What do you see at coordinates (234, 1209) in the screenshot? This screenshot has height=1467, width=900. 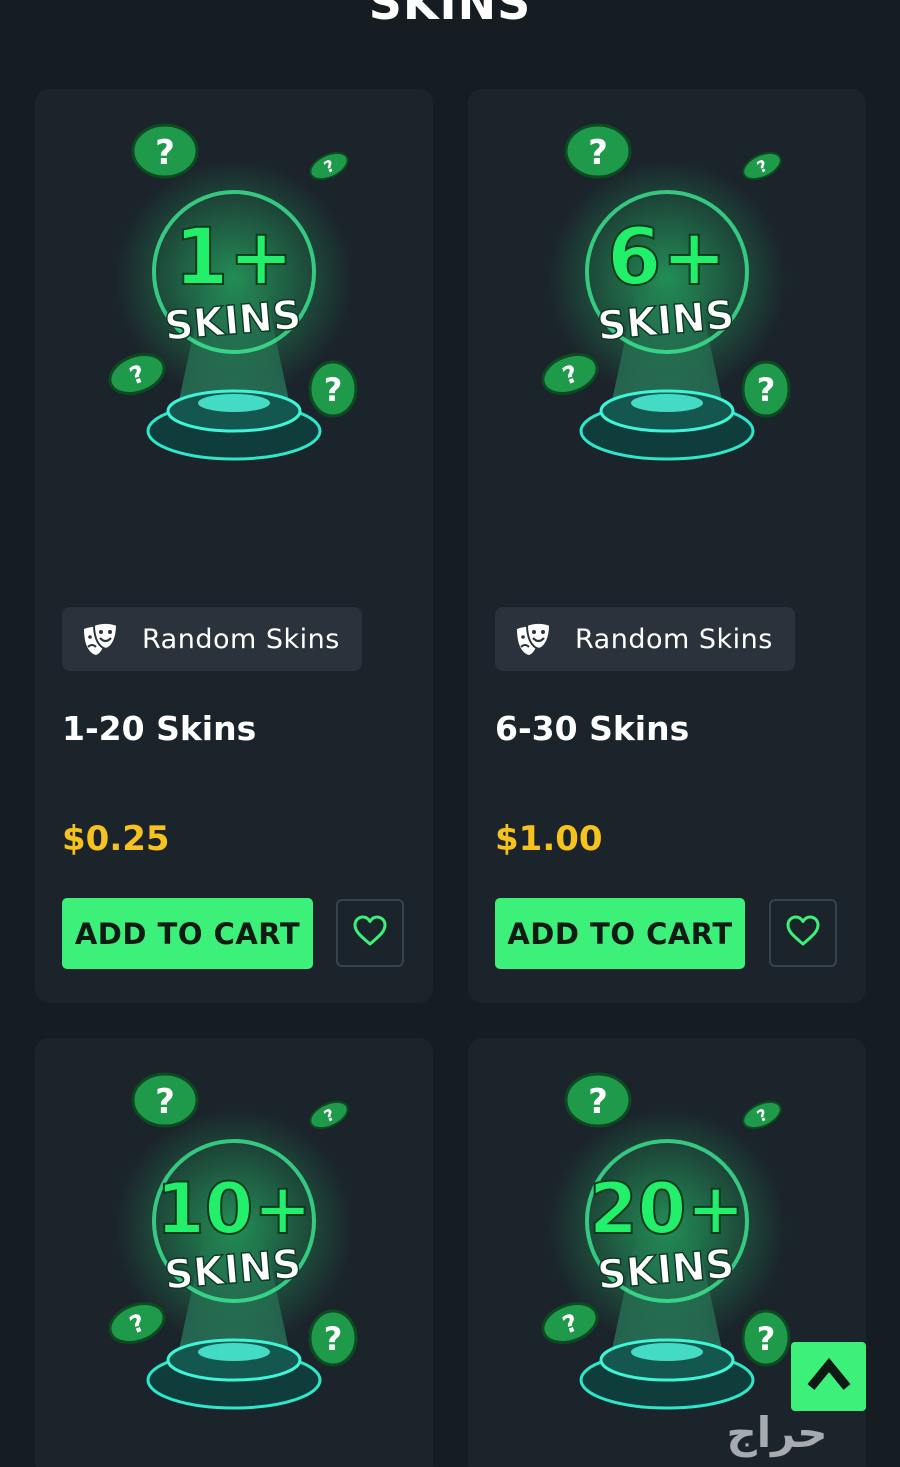 I see `badge-number: 10+` at bounding box center [234, 1209].